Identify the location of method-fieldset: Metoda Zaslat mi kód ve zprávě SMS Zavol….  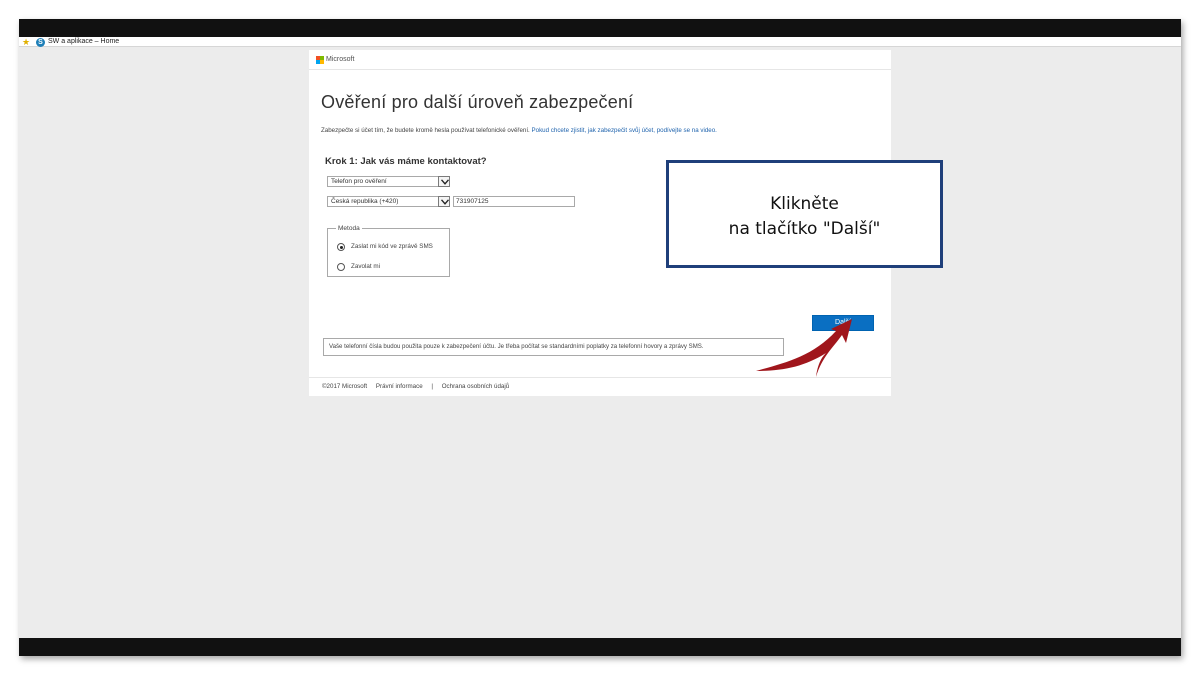
(388, 250).